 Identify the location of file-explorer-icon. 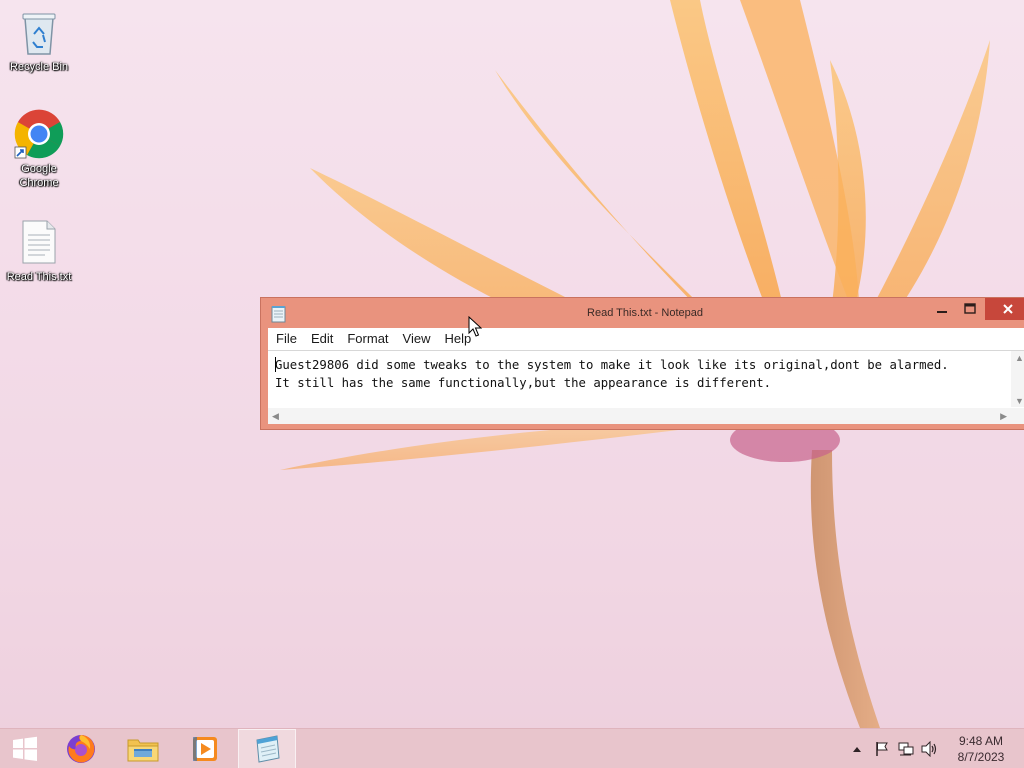
(143, 750).